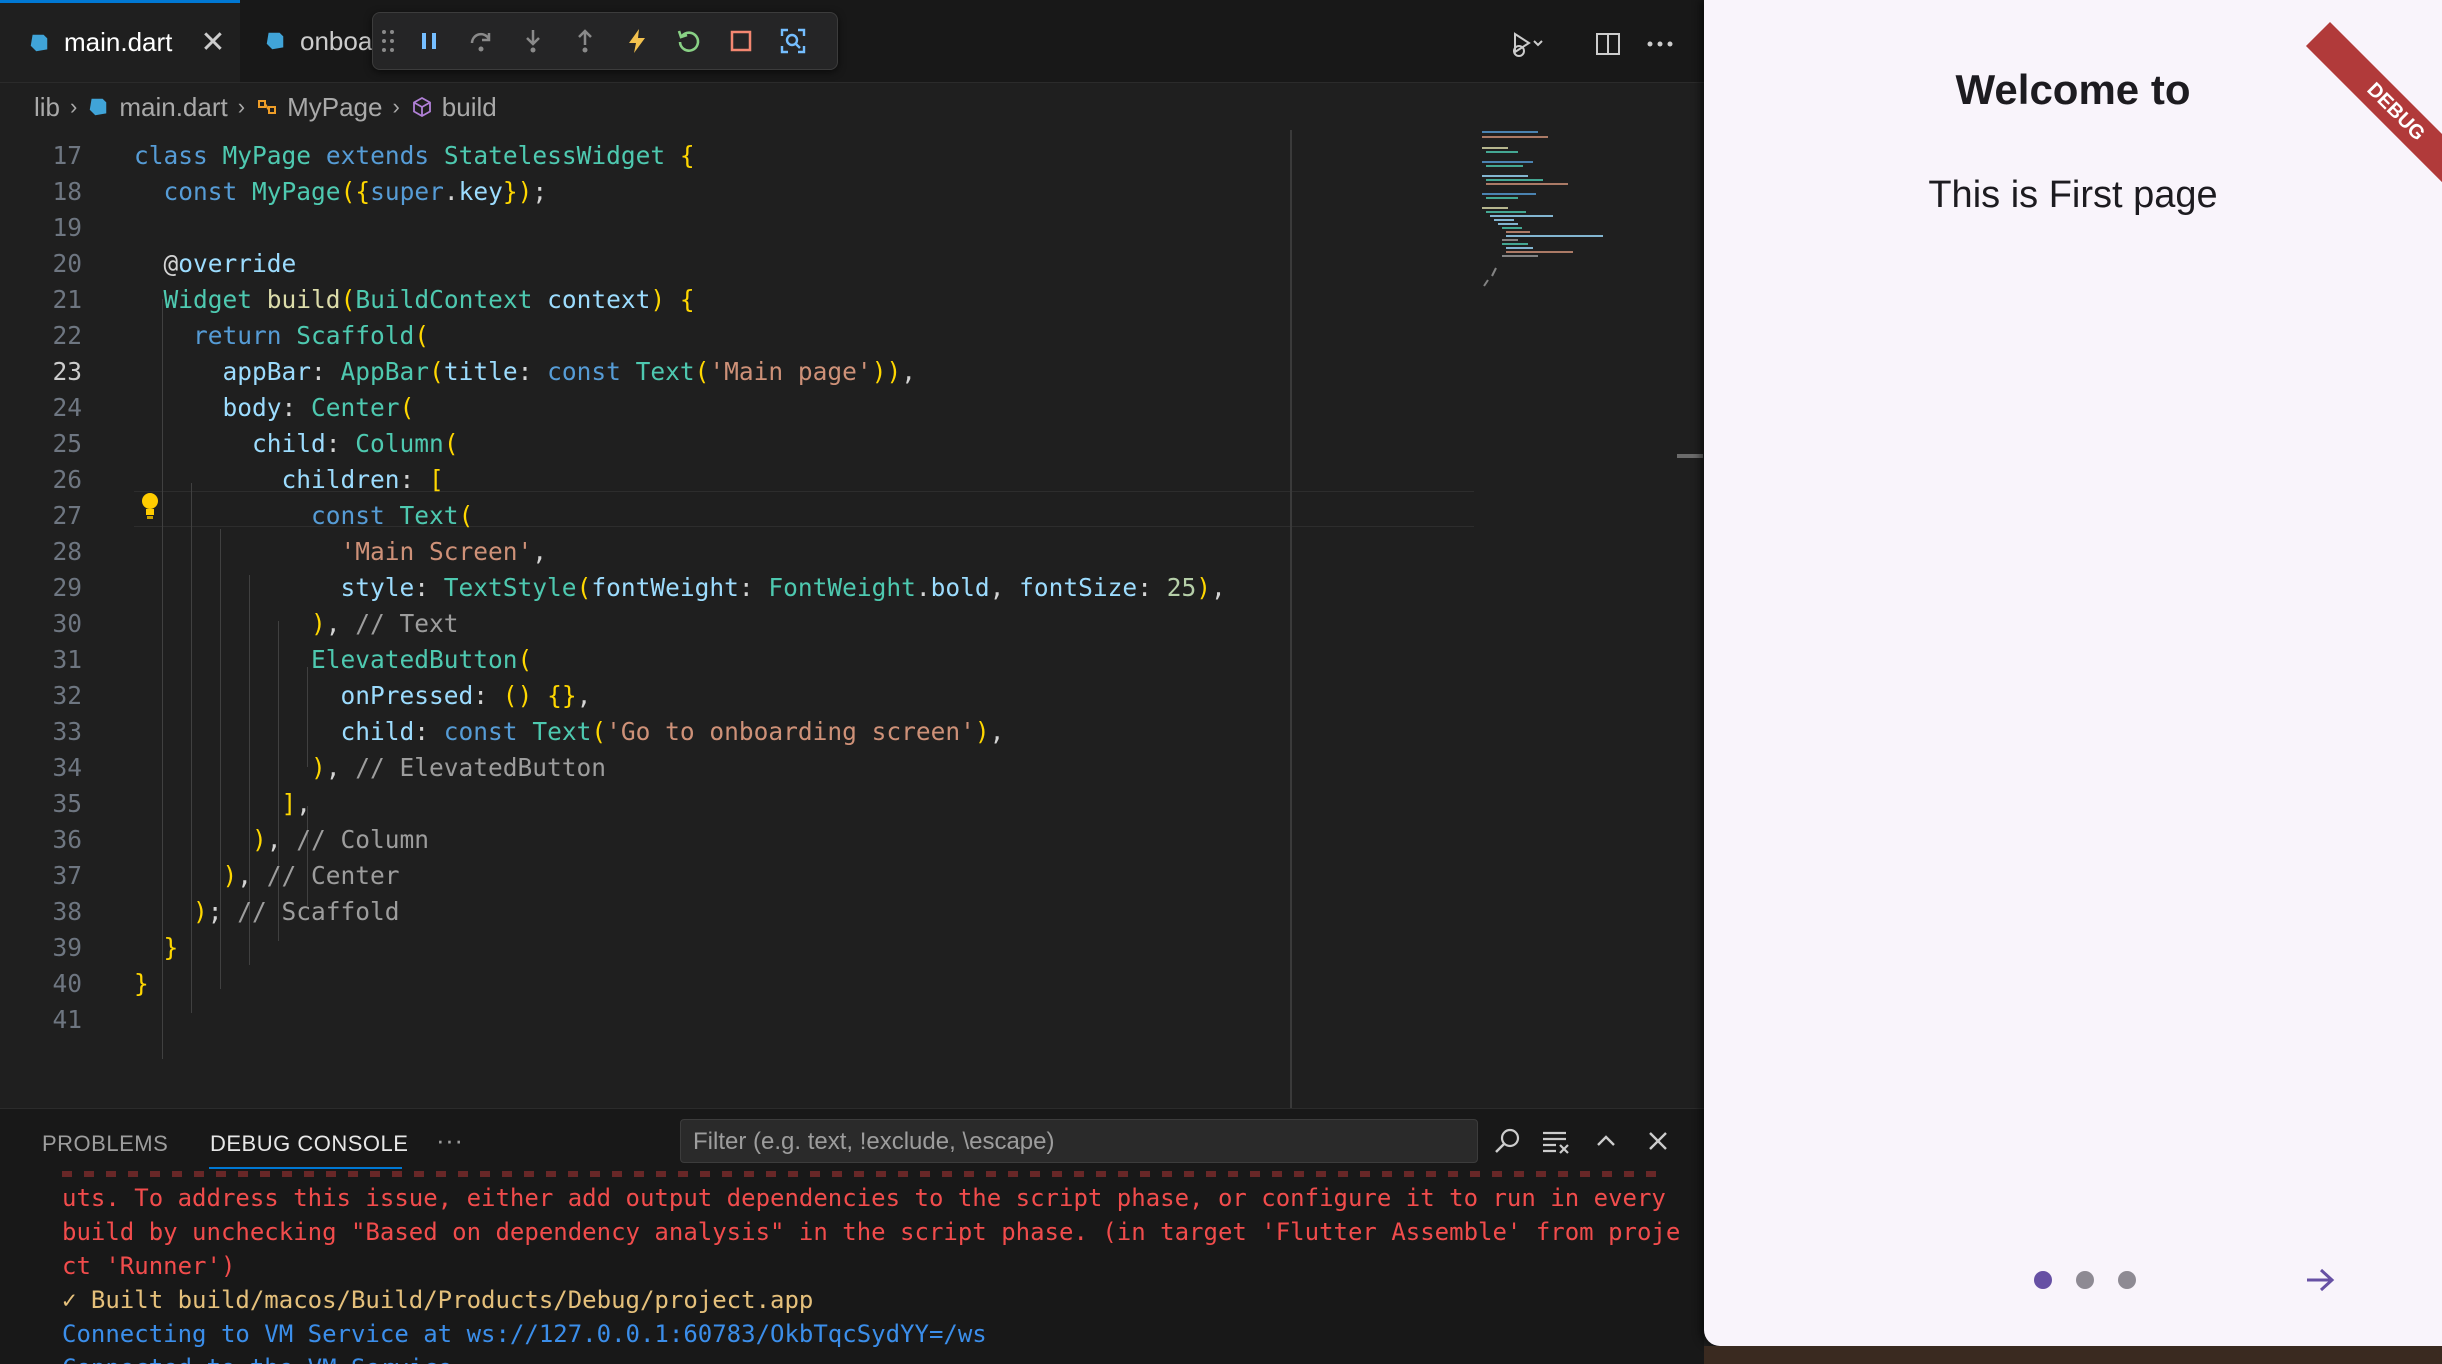 The image size is (2442, 1364). I want to click on code-line: Widget build(BuildContext context) {, so click(429, 299).